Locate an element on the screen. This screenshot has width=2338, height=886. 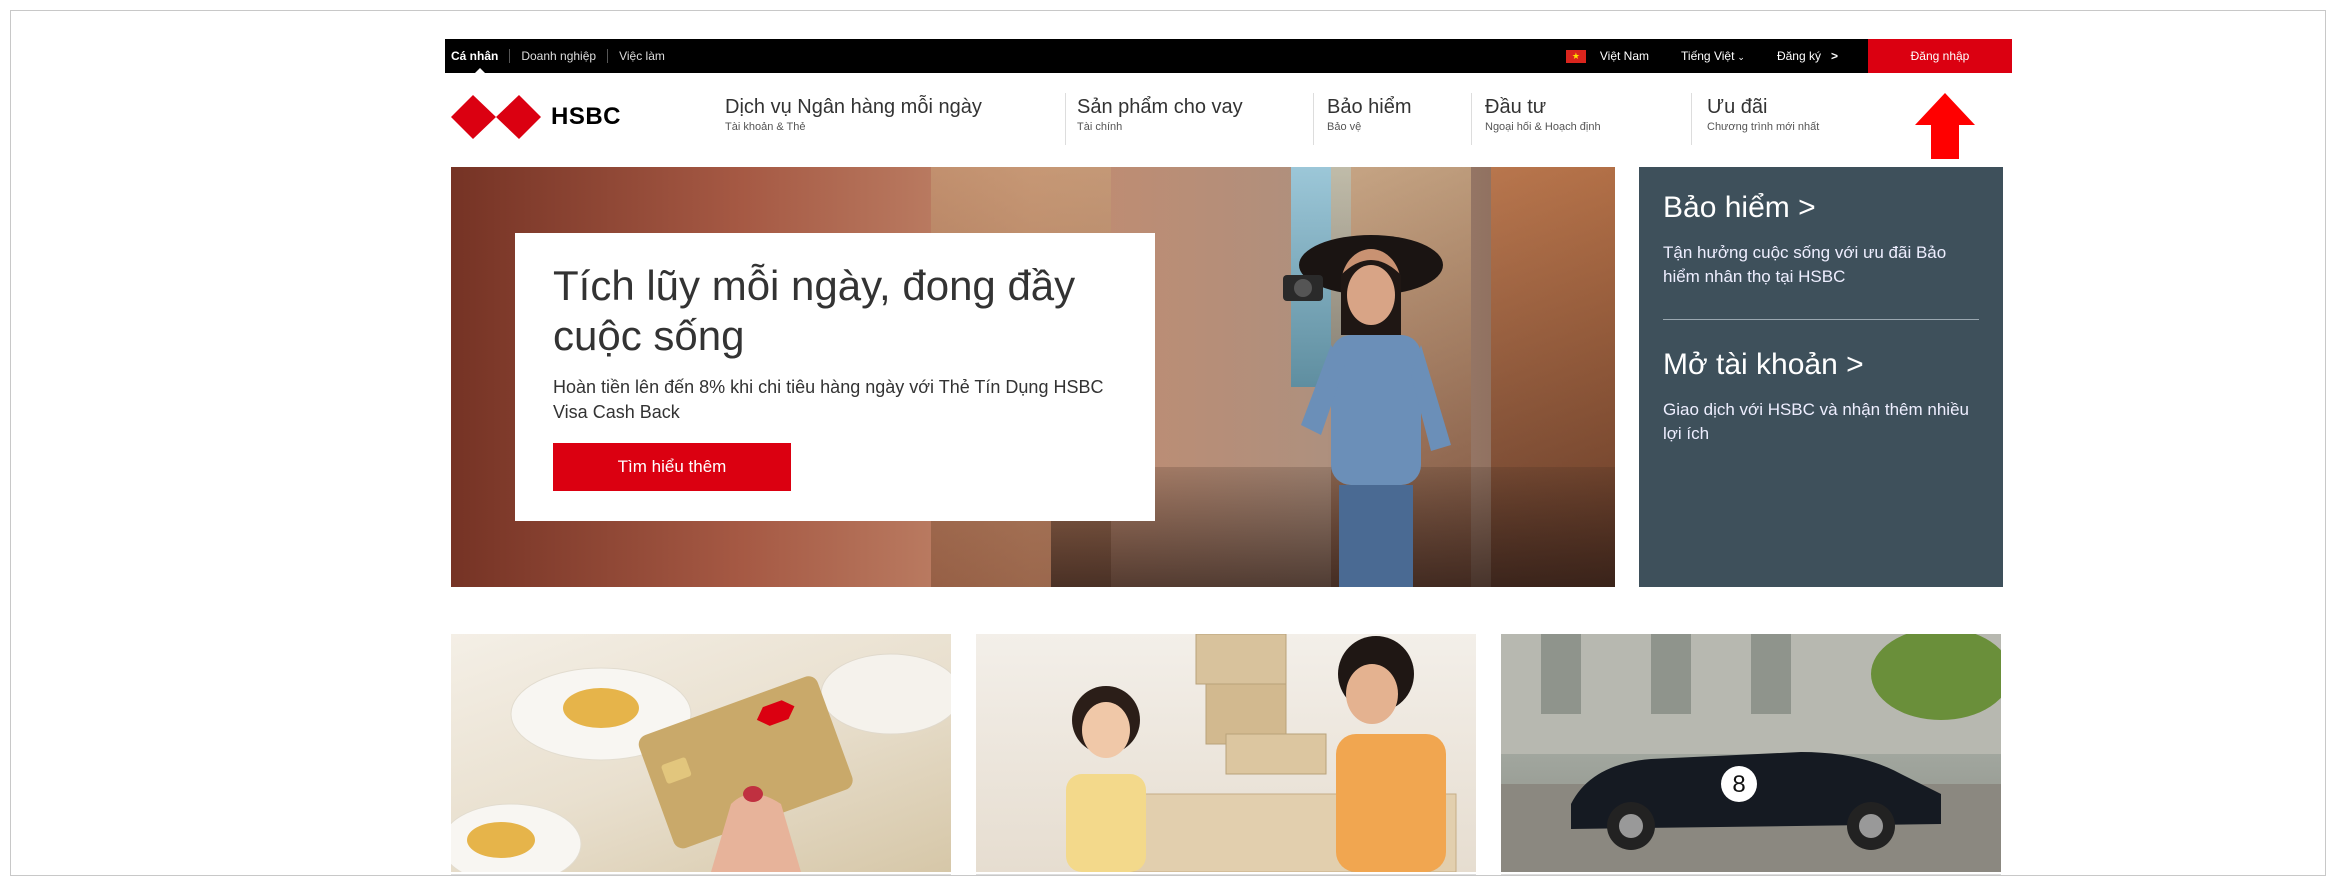
utility-right: Việt Nam Tiếng Việt⌄ Đăng ký > Đăng nhập is located at coordinates (1788, 56).